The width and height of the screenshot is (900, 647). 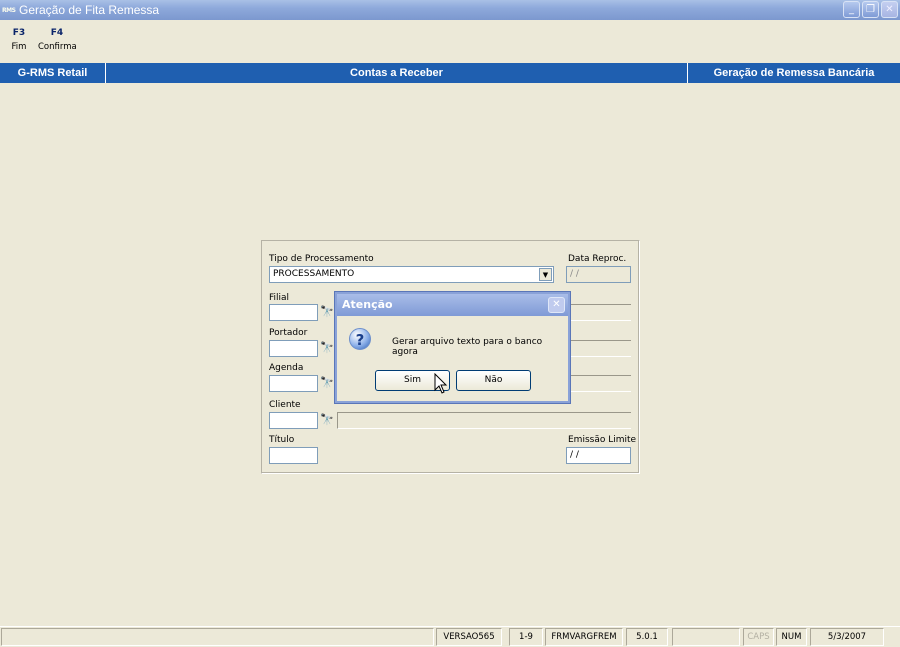 What do you see at coordinates (360, 339) in the screenshot?
I see `question-icon: ?` at bounding box center [360, 339].